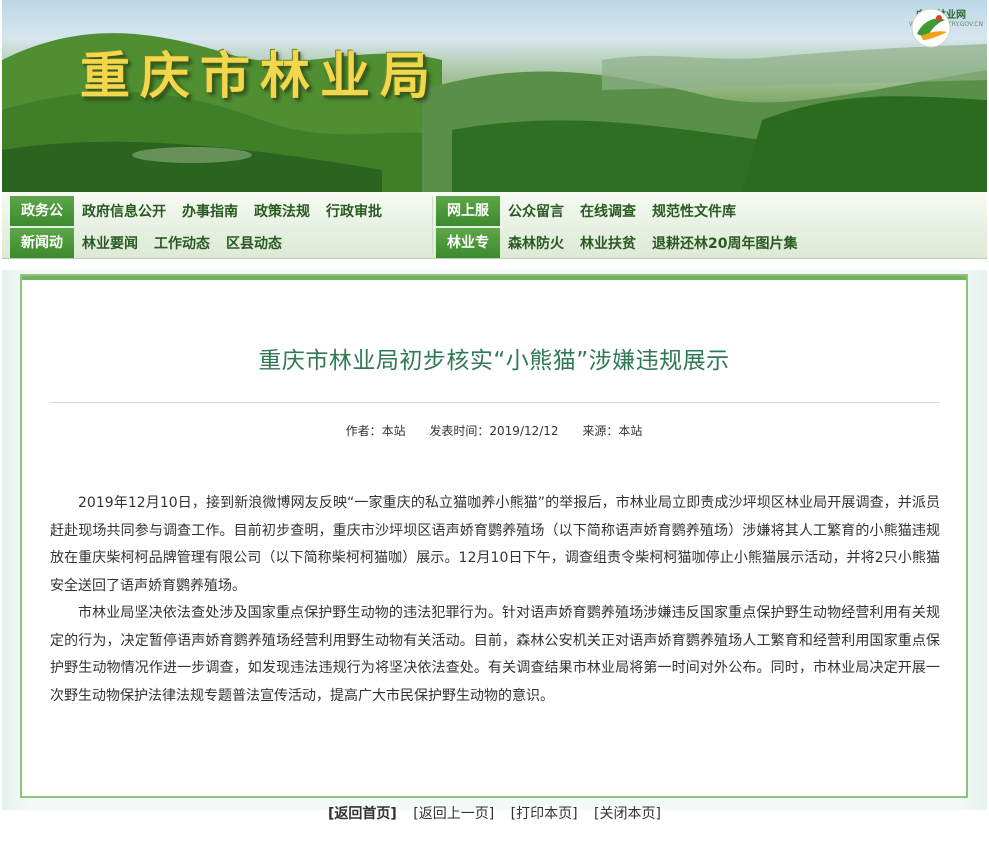  I want to click on nav-group-topics: 林业专题 森林防火 林业扶贫 退耕还林20周年图片集, so click(616, 254).